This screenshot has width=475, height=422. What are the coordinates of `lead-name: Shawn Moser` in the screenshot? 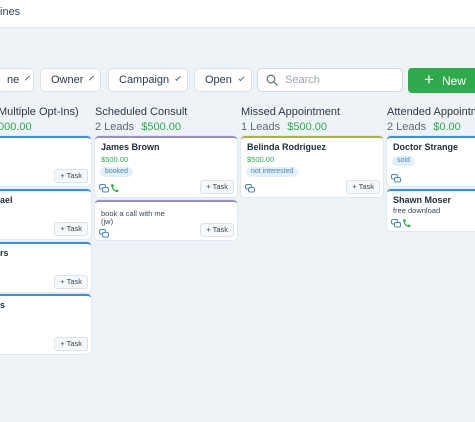 It's located at (422, 200).